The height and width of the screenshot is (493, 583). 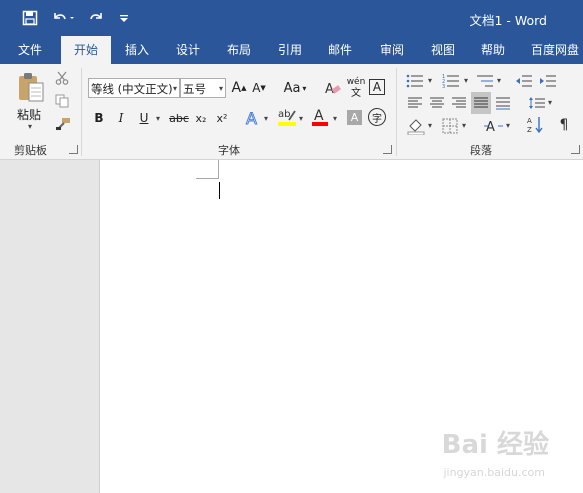 I want to click on font-name-combo: 等线 (中文正文) ▾, so click(x=134, y=88).